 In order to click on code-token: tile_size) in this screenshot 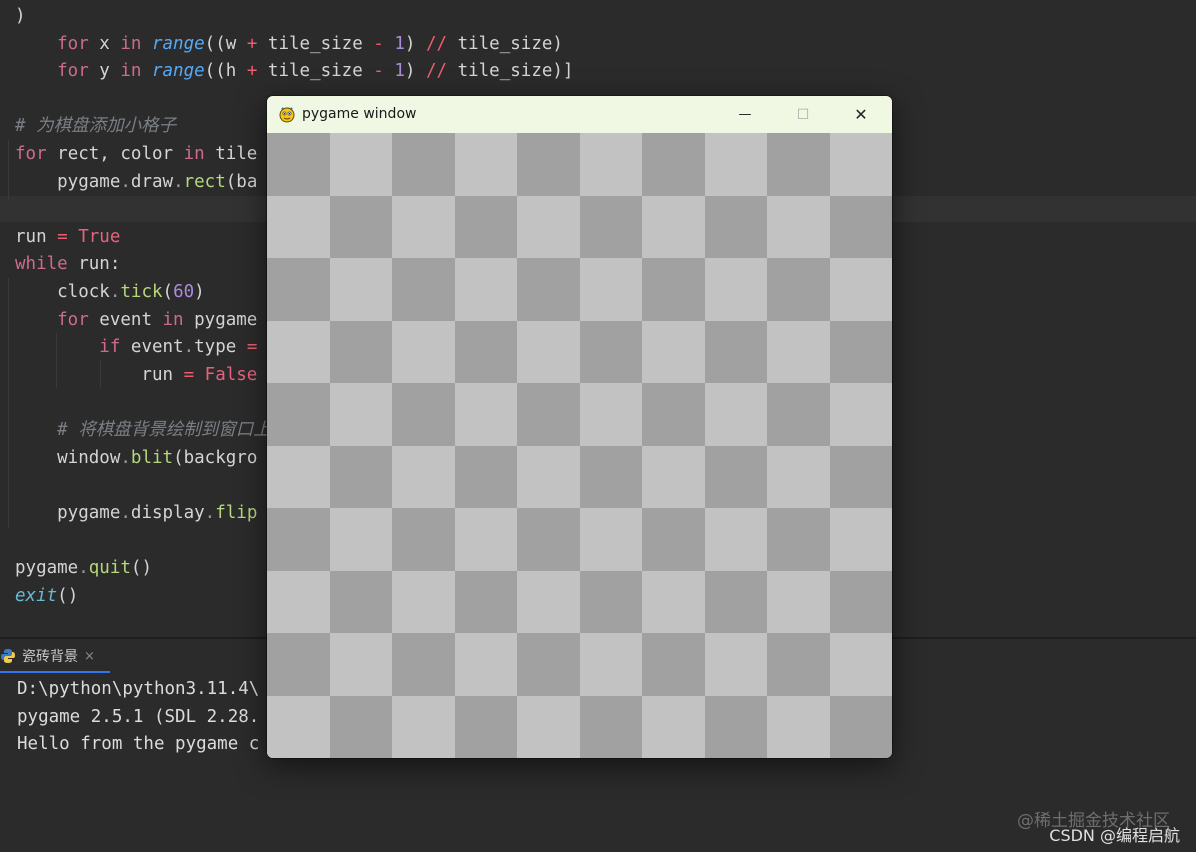, I will do `click(510, 43)`.